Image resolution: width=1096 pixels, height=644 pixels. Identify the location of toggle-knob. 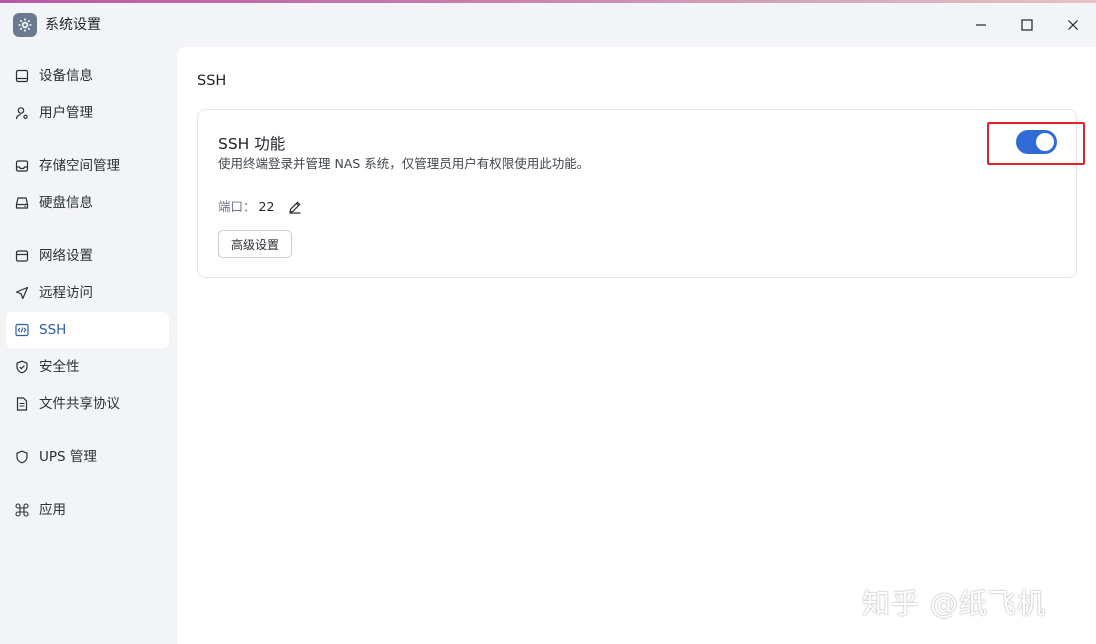
(1045, 142).